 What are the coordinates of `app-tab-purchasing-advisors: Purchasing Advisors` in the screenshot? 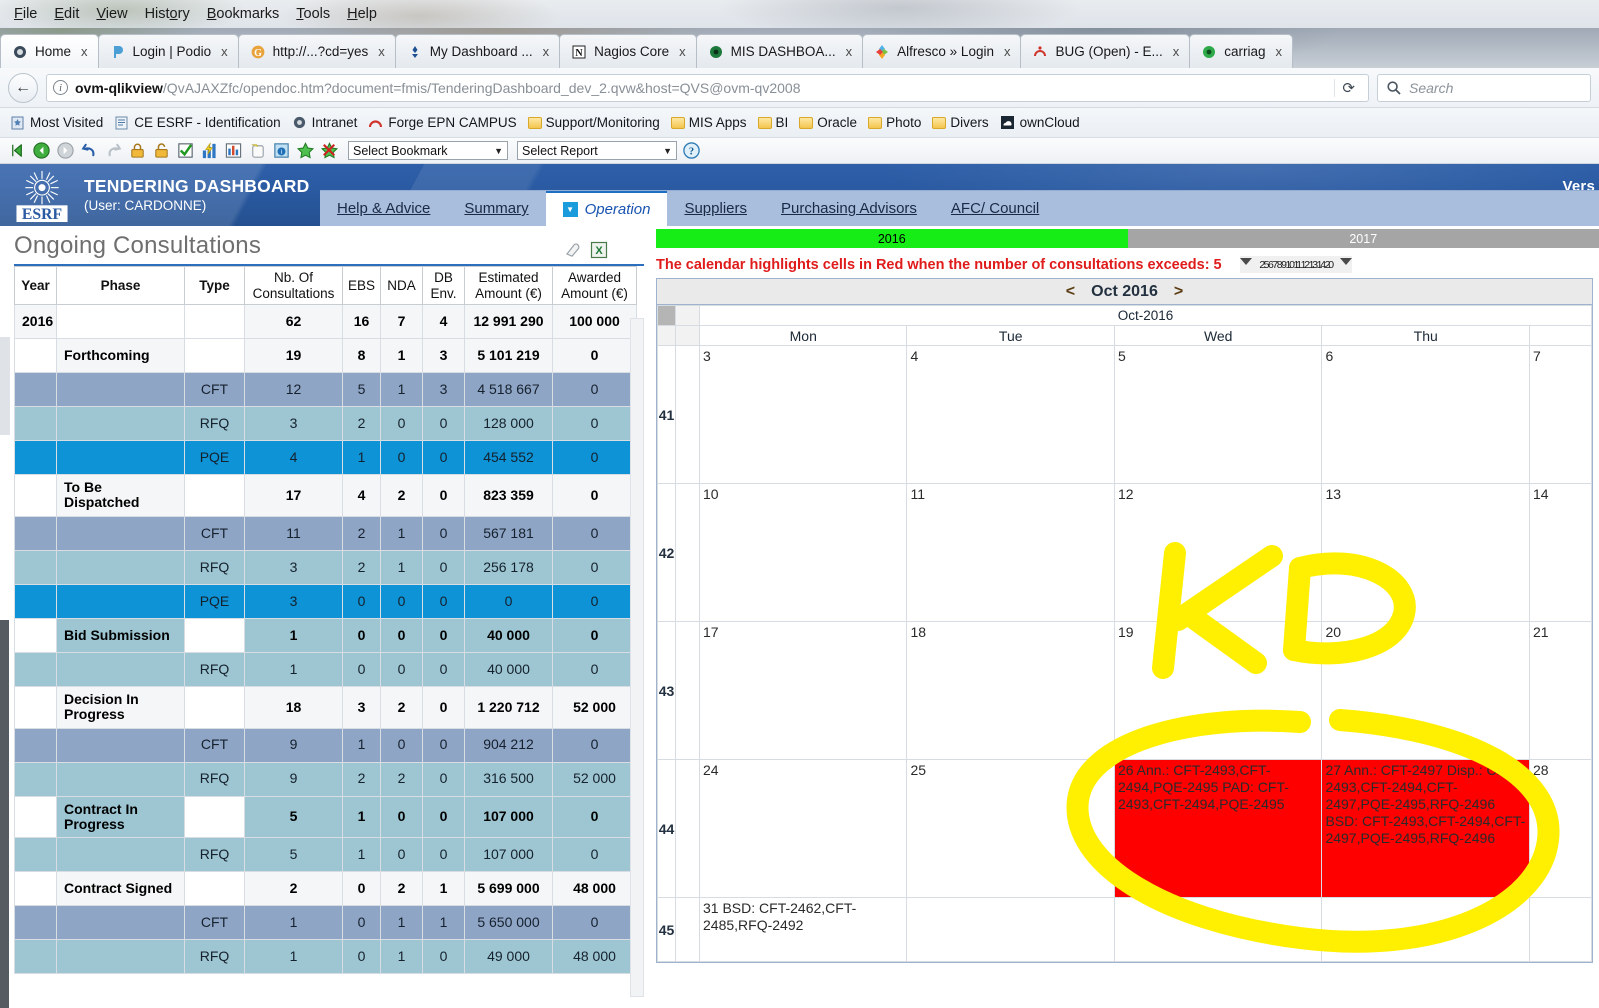 It's located at (849, 209).